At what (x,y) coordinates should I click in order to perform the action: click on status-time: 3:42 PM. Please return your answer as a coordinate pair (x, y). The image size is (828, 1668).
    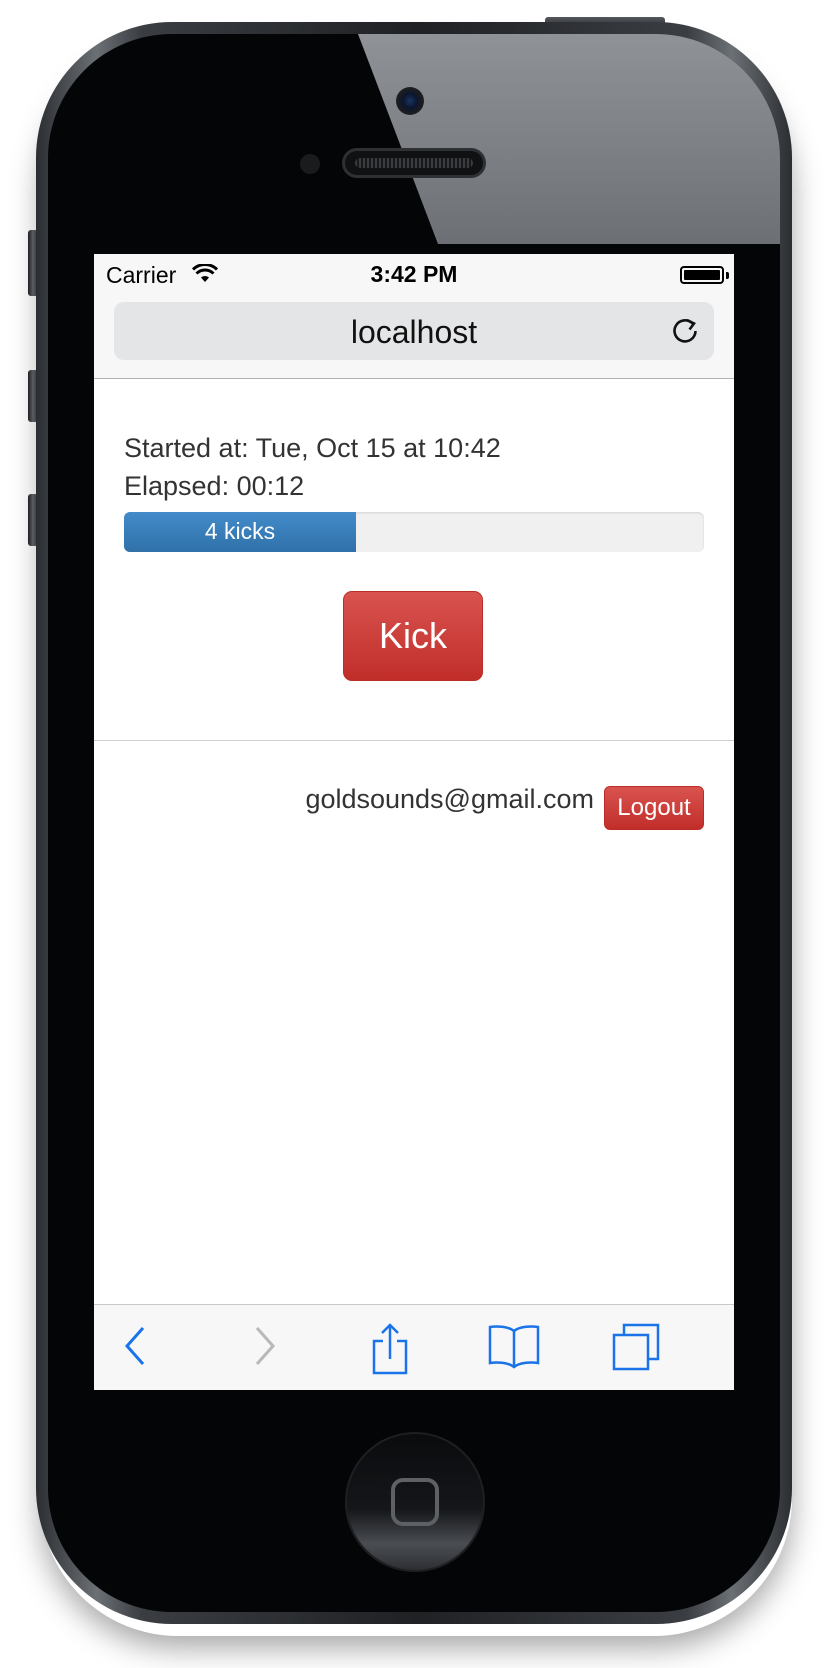
    Looking at the image, I should click on (414, 274).